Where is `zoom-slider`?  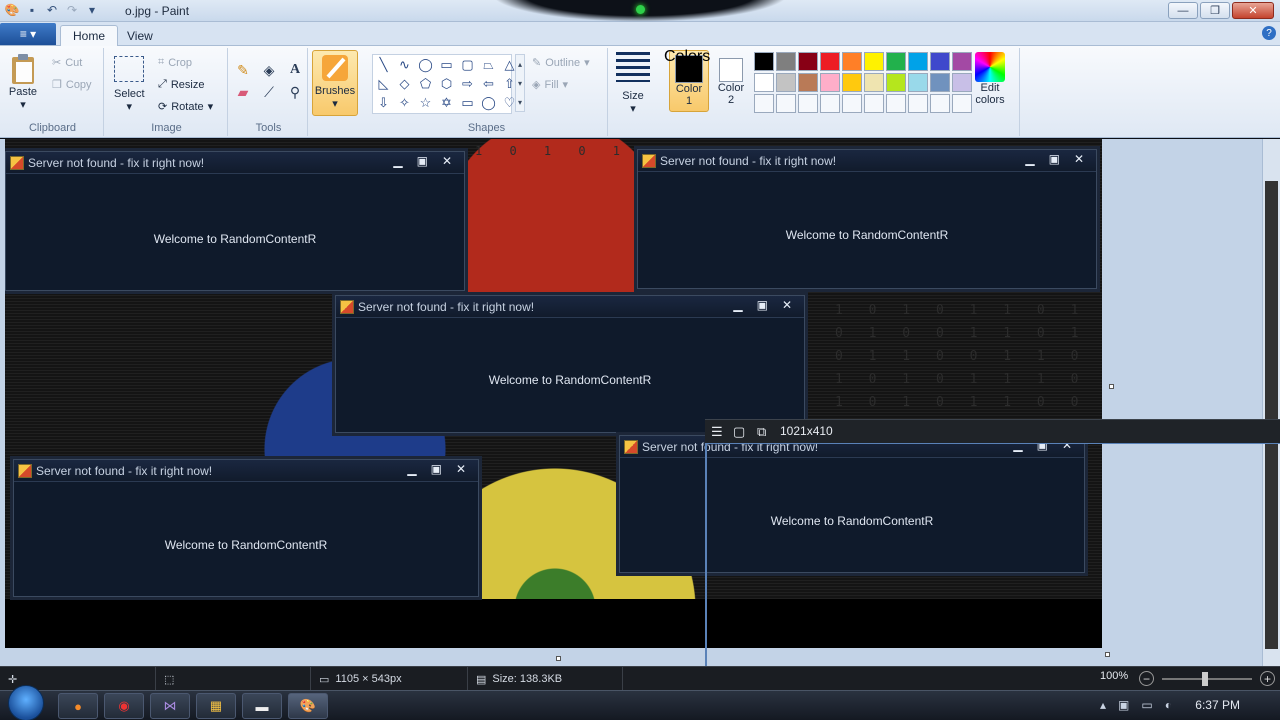
zoom-slider is located at coordinates (1207, 679).